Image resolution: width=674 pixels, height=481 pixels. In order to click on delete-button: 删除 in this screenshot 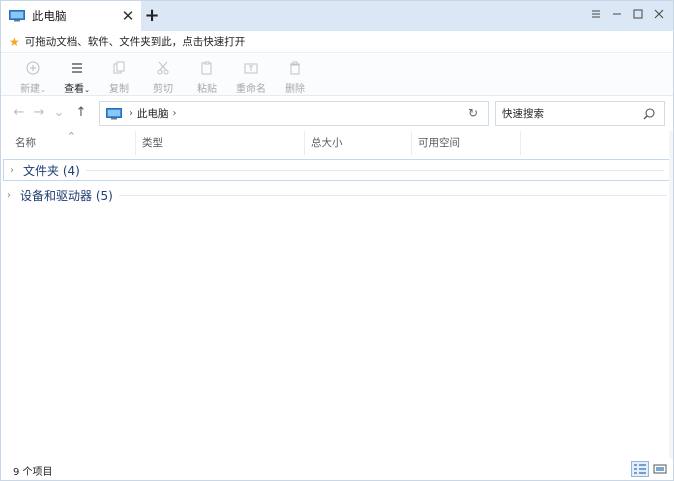, I will do `click(295, 76)`.